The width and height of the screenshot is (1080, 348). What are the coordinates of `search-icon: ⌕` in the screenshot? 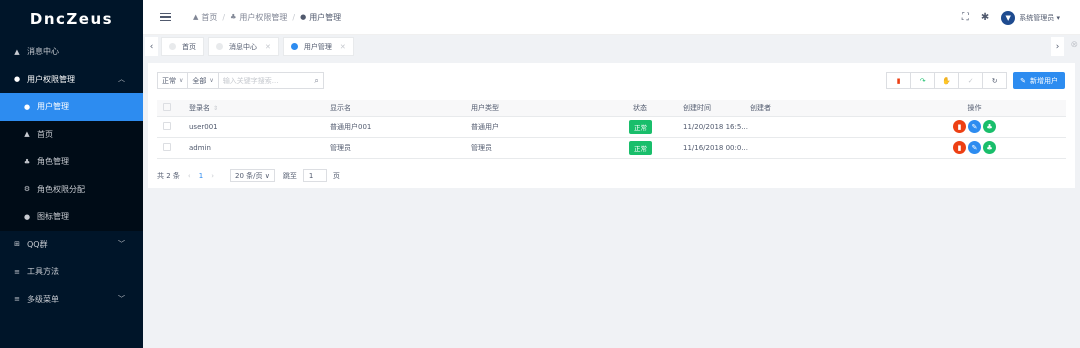 It's located at (316, 81).